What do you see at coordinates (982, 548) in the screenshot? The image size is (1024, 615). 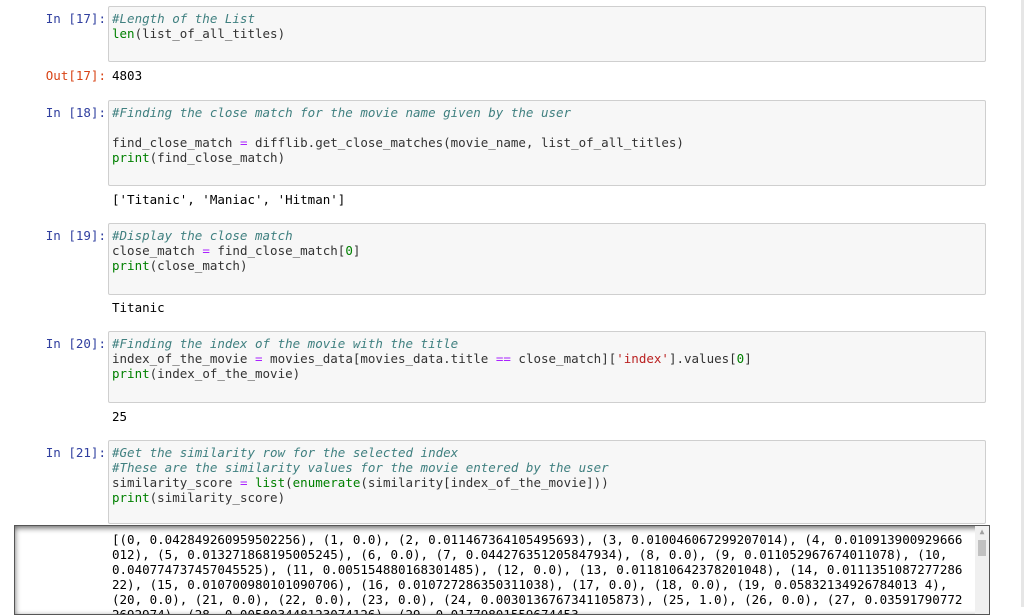 I see `scroll-thumb` at bounding box center [982, 548].